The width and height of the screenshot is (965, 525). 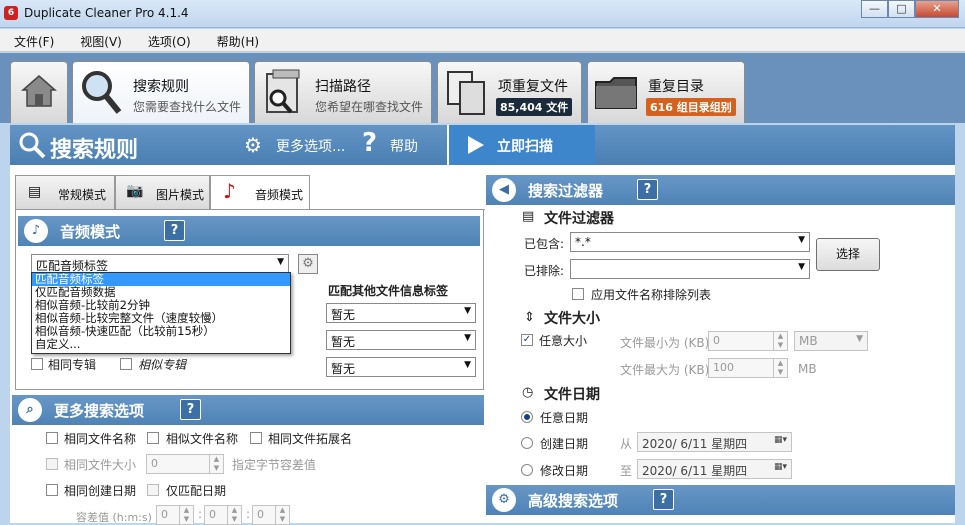 I want to click on similar-name-checkbox, so click(x=153, y=438).